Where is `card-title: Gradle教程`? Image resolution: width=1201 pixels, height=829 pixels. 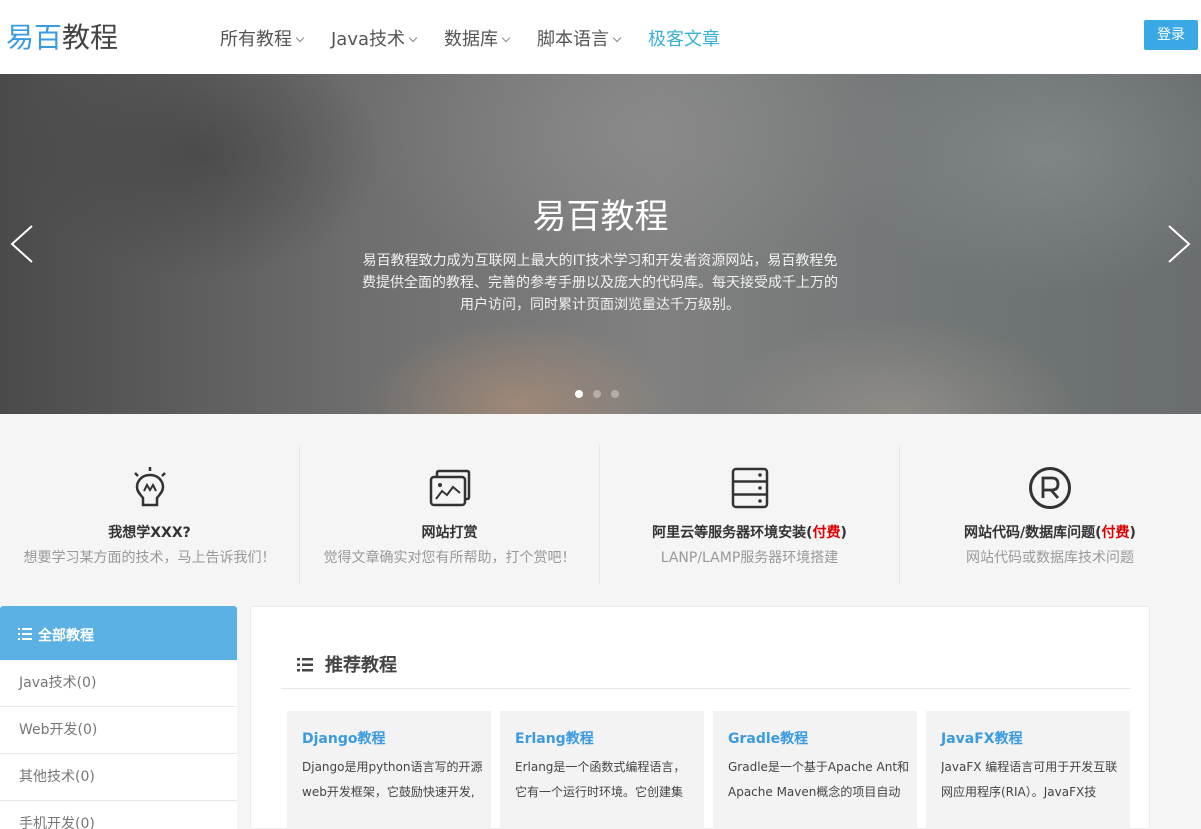
card-title: Gradle教程 is located at coordinates (768, 739).